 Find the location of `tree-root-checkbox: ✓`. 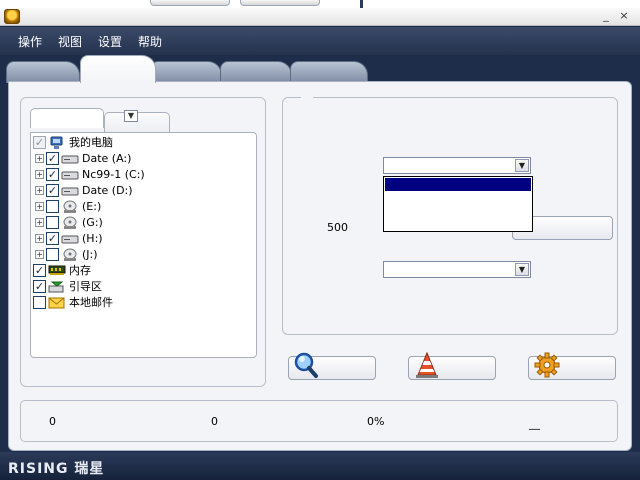

tree-root-checkbox: ✓ is located at coordinates (39, 142).